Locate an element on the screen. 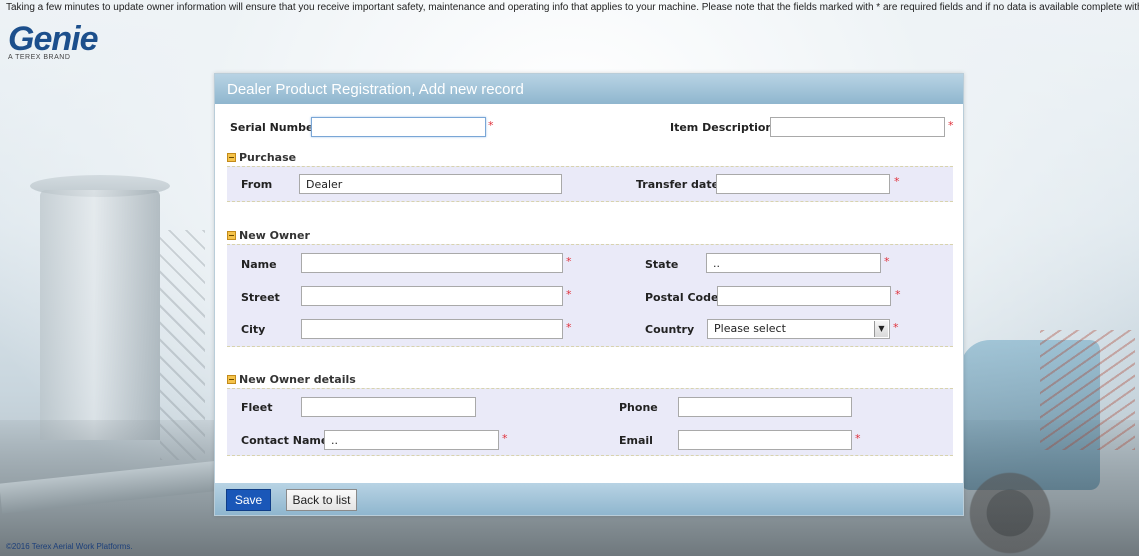 The width and height of the screenshot is (1139, 556). state-input is located at coordinates (793, 263).